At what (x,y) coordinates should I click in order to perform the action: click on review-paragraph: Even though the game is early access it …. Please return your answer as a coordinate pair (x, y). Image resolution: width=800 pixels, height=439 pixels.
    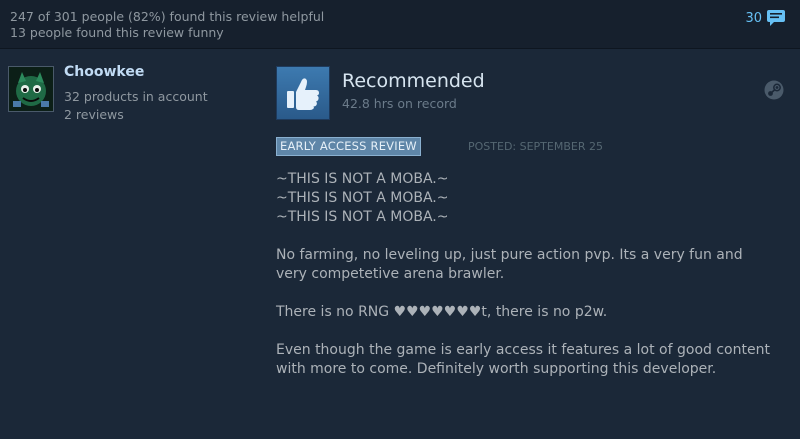
    Looking at the image, I should click on (523, 359).